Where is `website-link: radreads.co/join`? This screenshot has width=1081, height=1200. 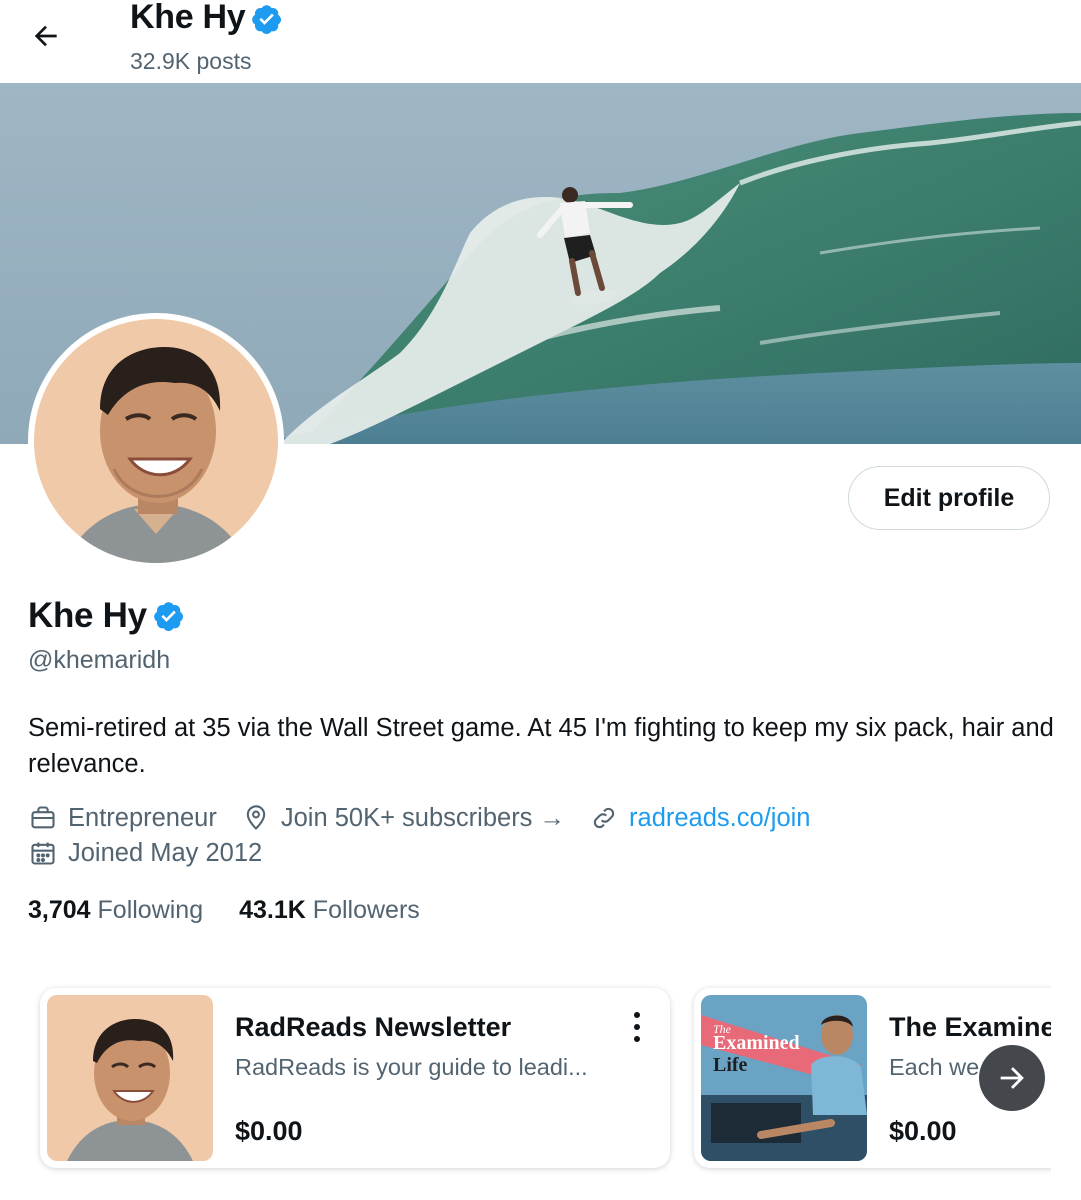
website-link: radreads.co/join is located at coordinates (719, 818).